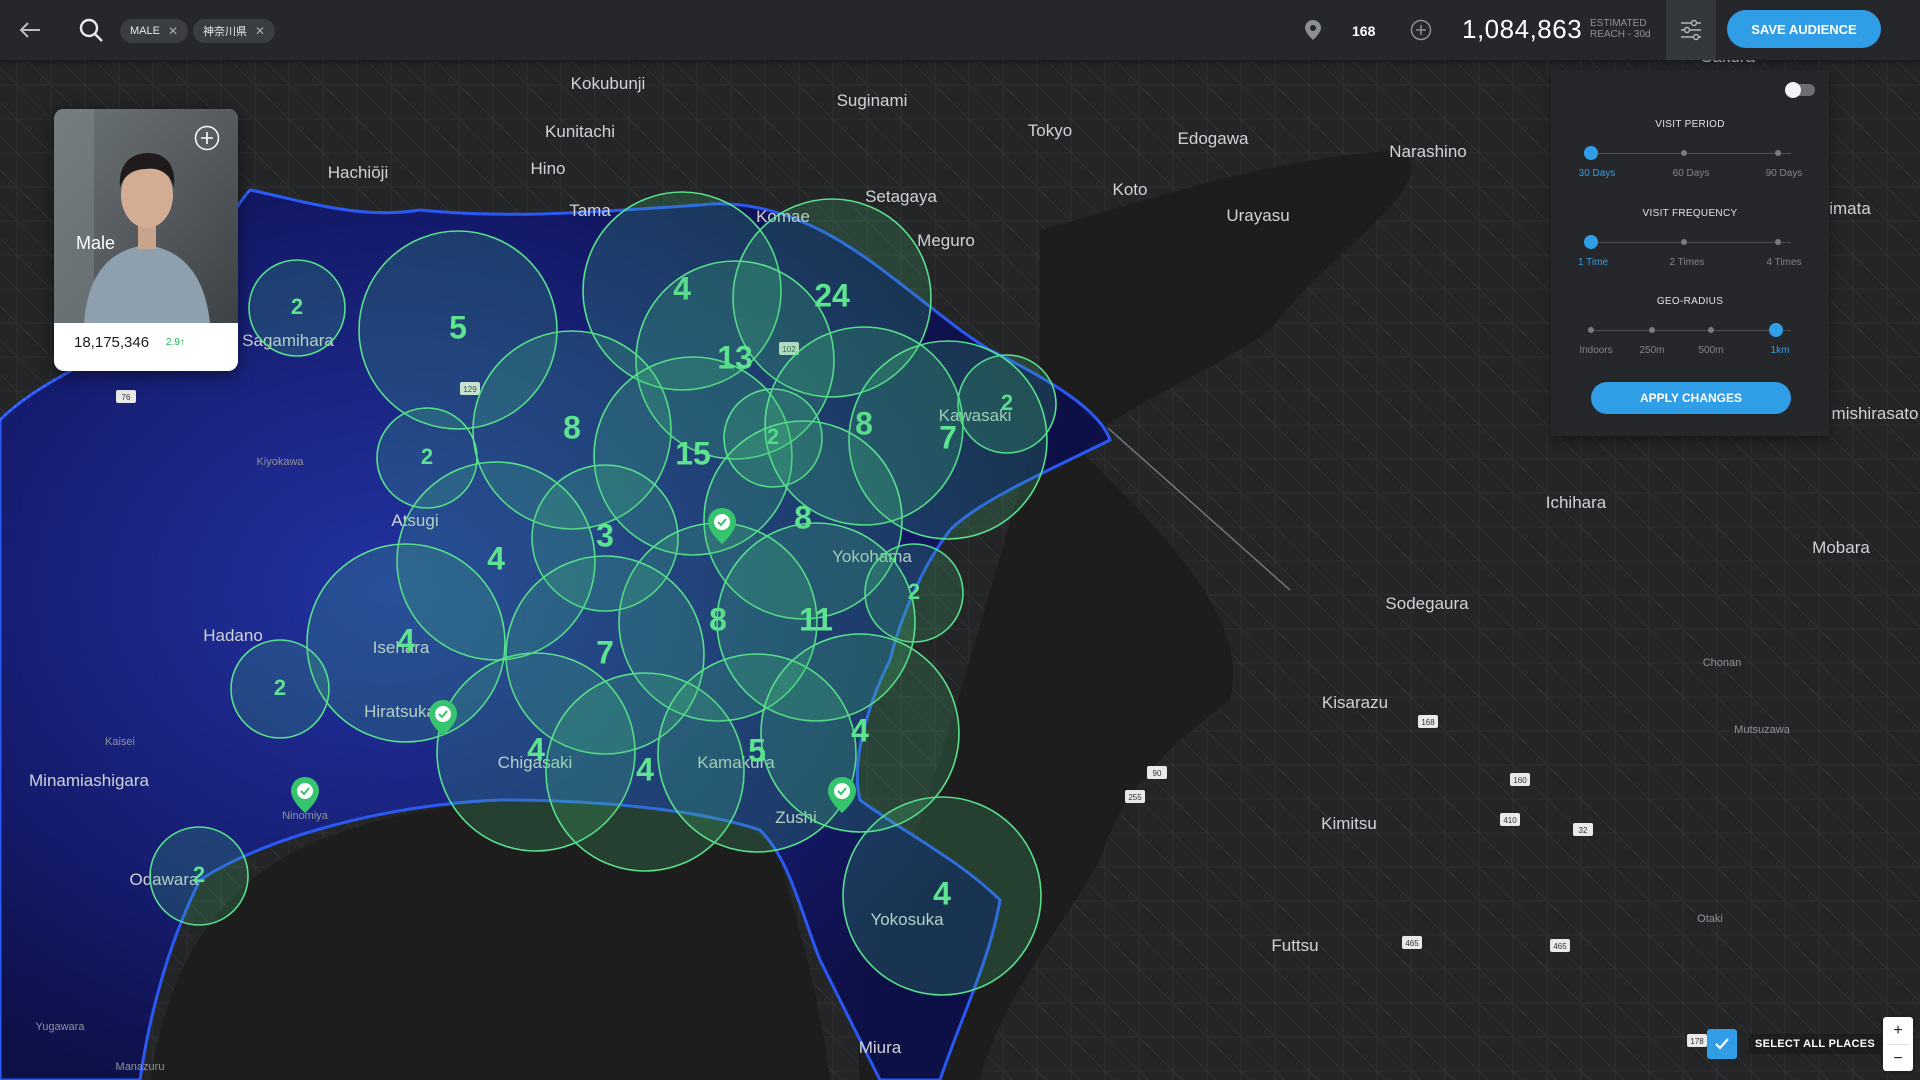  What do you see at coordinates (1130, 189) in the screenshot?
I see `map-place-label: Koto` at bounding box center [1130, 189].